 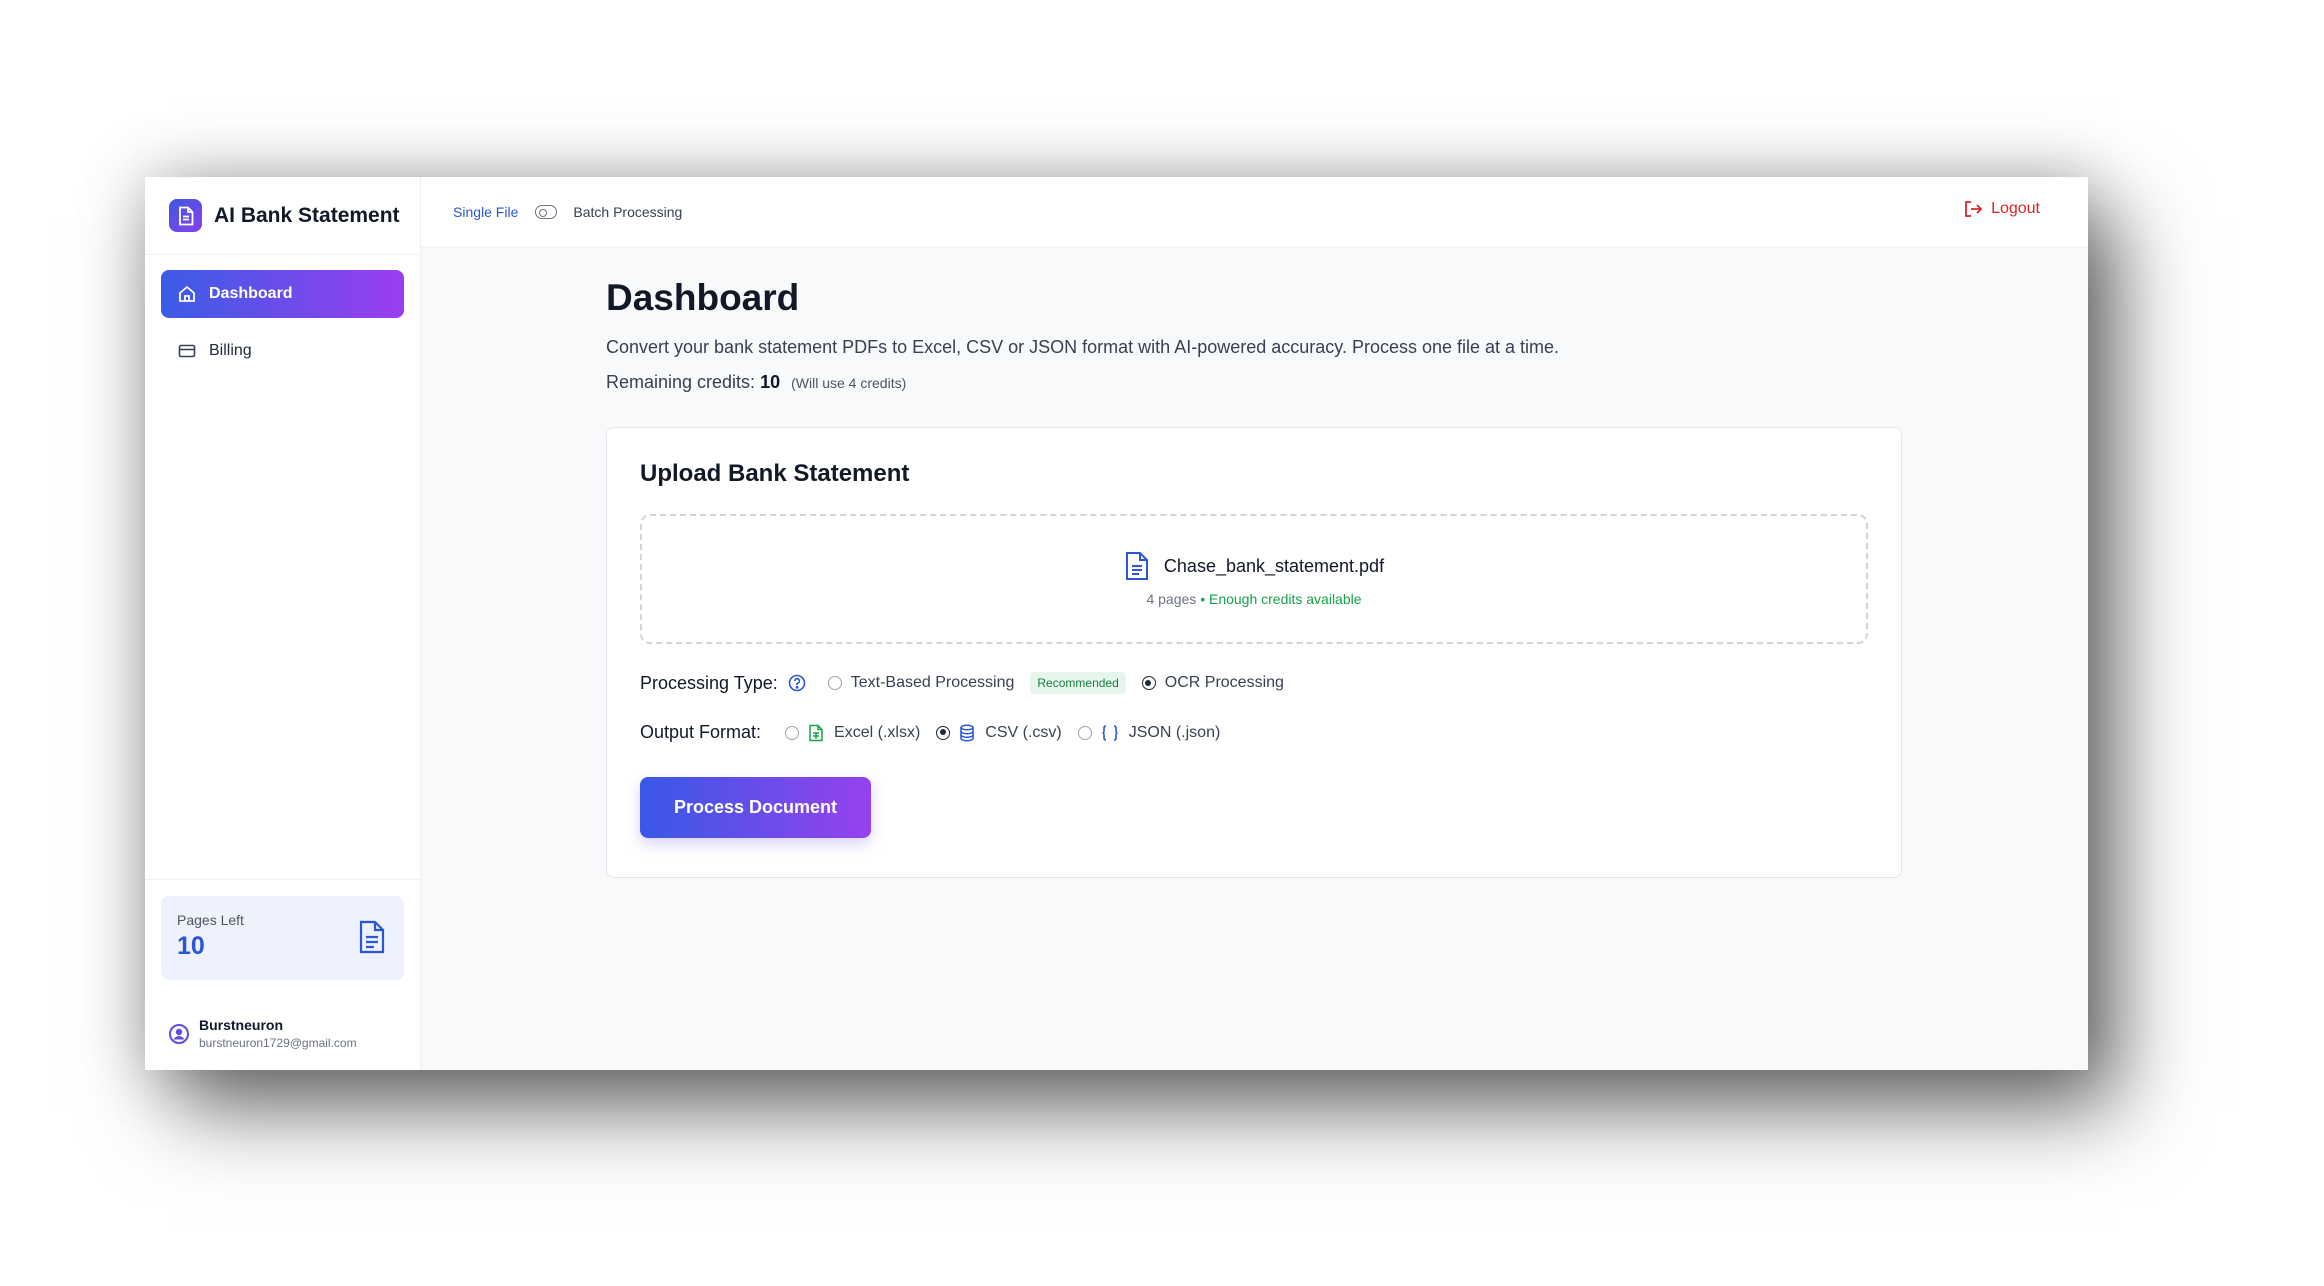 I want to click on ocr-label: OCR Processing, so click(x=1224, y=682).